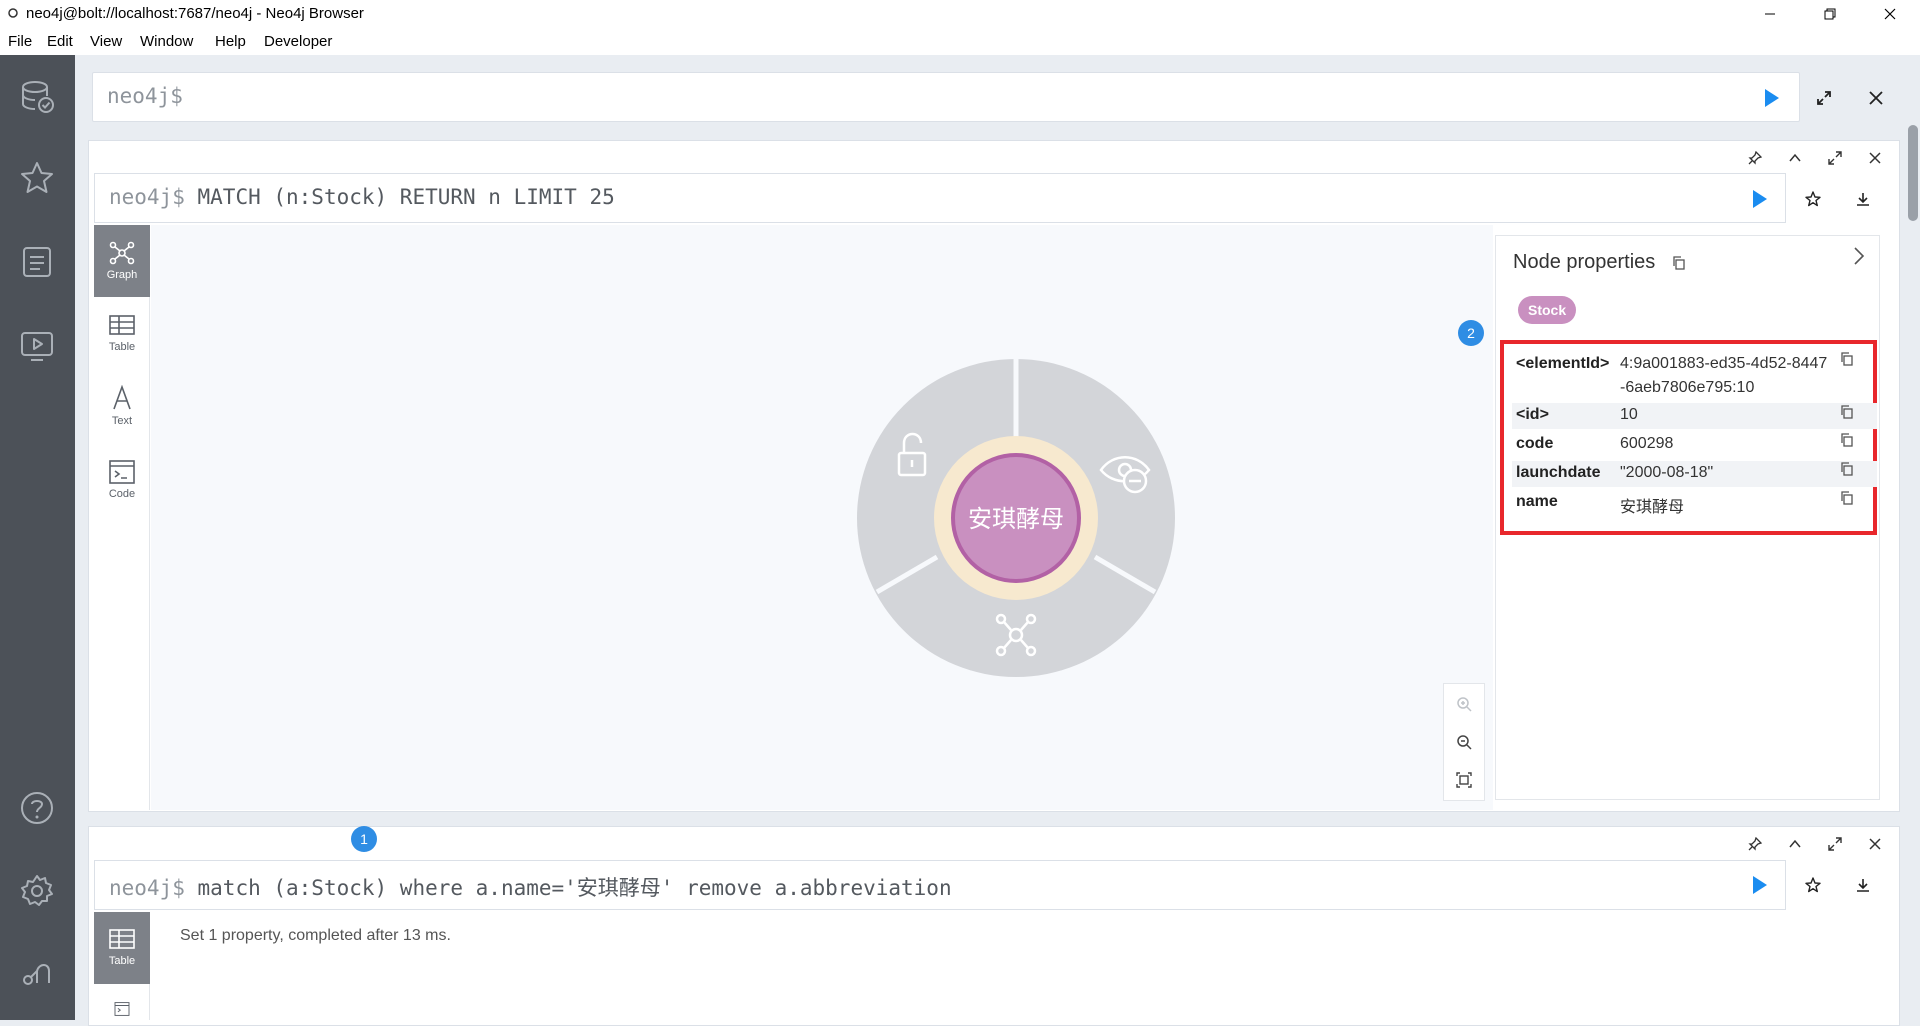 This screenshot has height=1026, width=1920. What do you see at coordinates (147, 888) in the screenshot?
I see `frame-2-prompt: neo4j$` at bounding box center [147, 888].